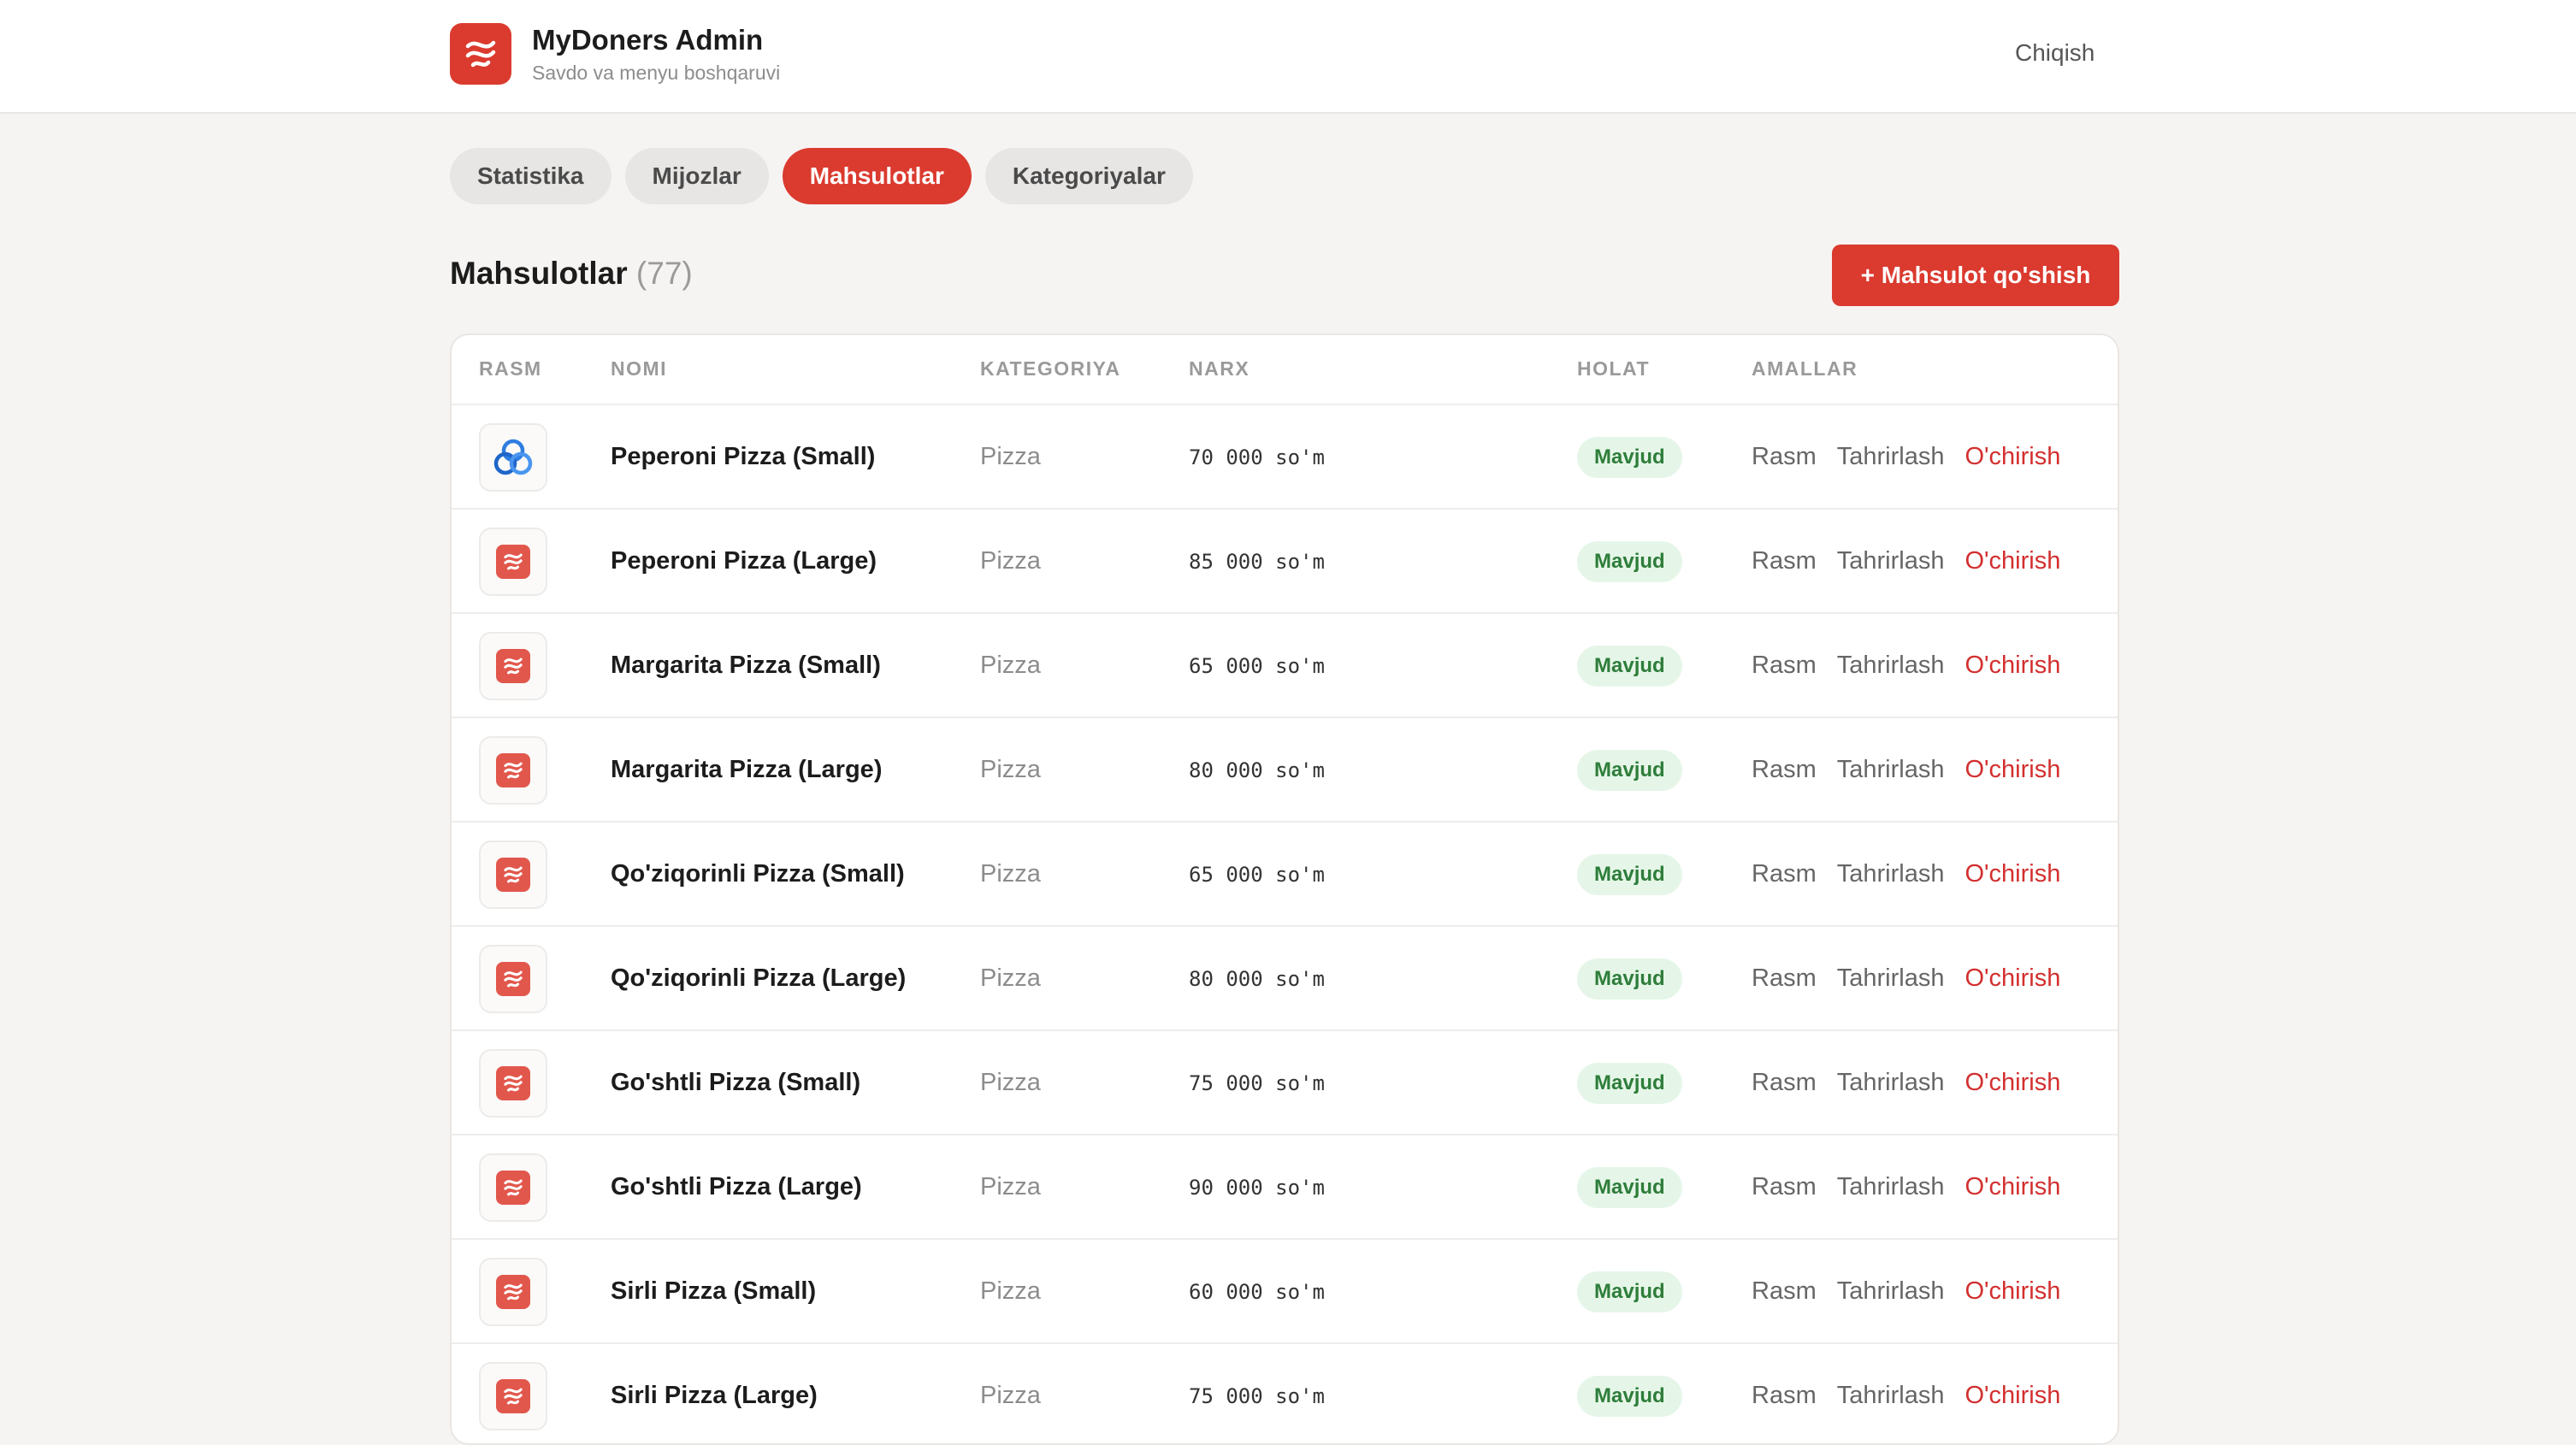  What do you see at coordinates (1285, 370) in the screenshot?
I see `table-header: RASM NOMI KATEGORIYA NARX HOLAT AMALLAR` at bounding box center [1285, 370].